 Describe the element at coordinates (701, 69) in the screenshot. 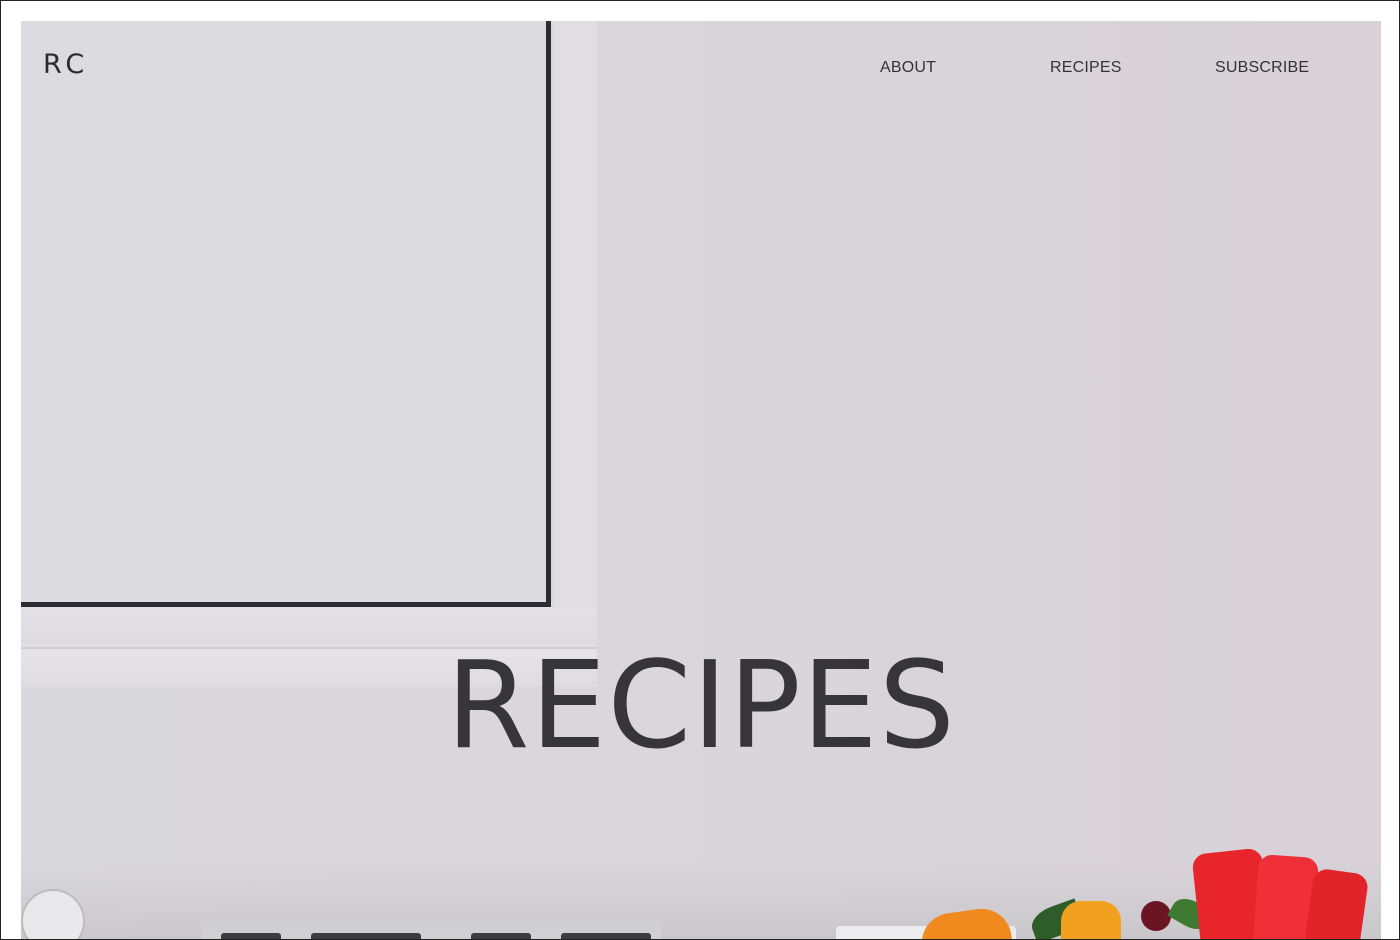

I see `main-nav: ABOUT RECIPES SUBSCRIBE` at that location.